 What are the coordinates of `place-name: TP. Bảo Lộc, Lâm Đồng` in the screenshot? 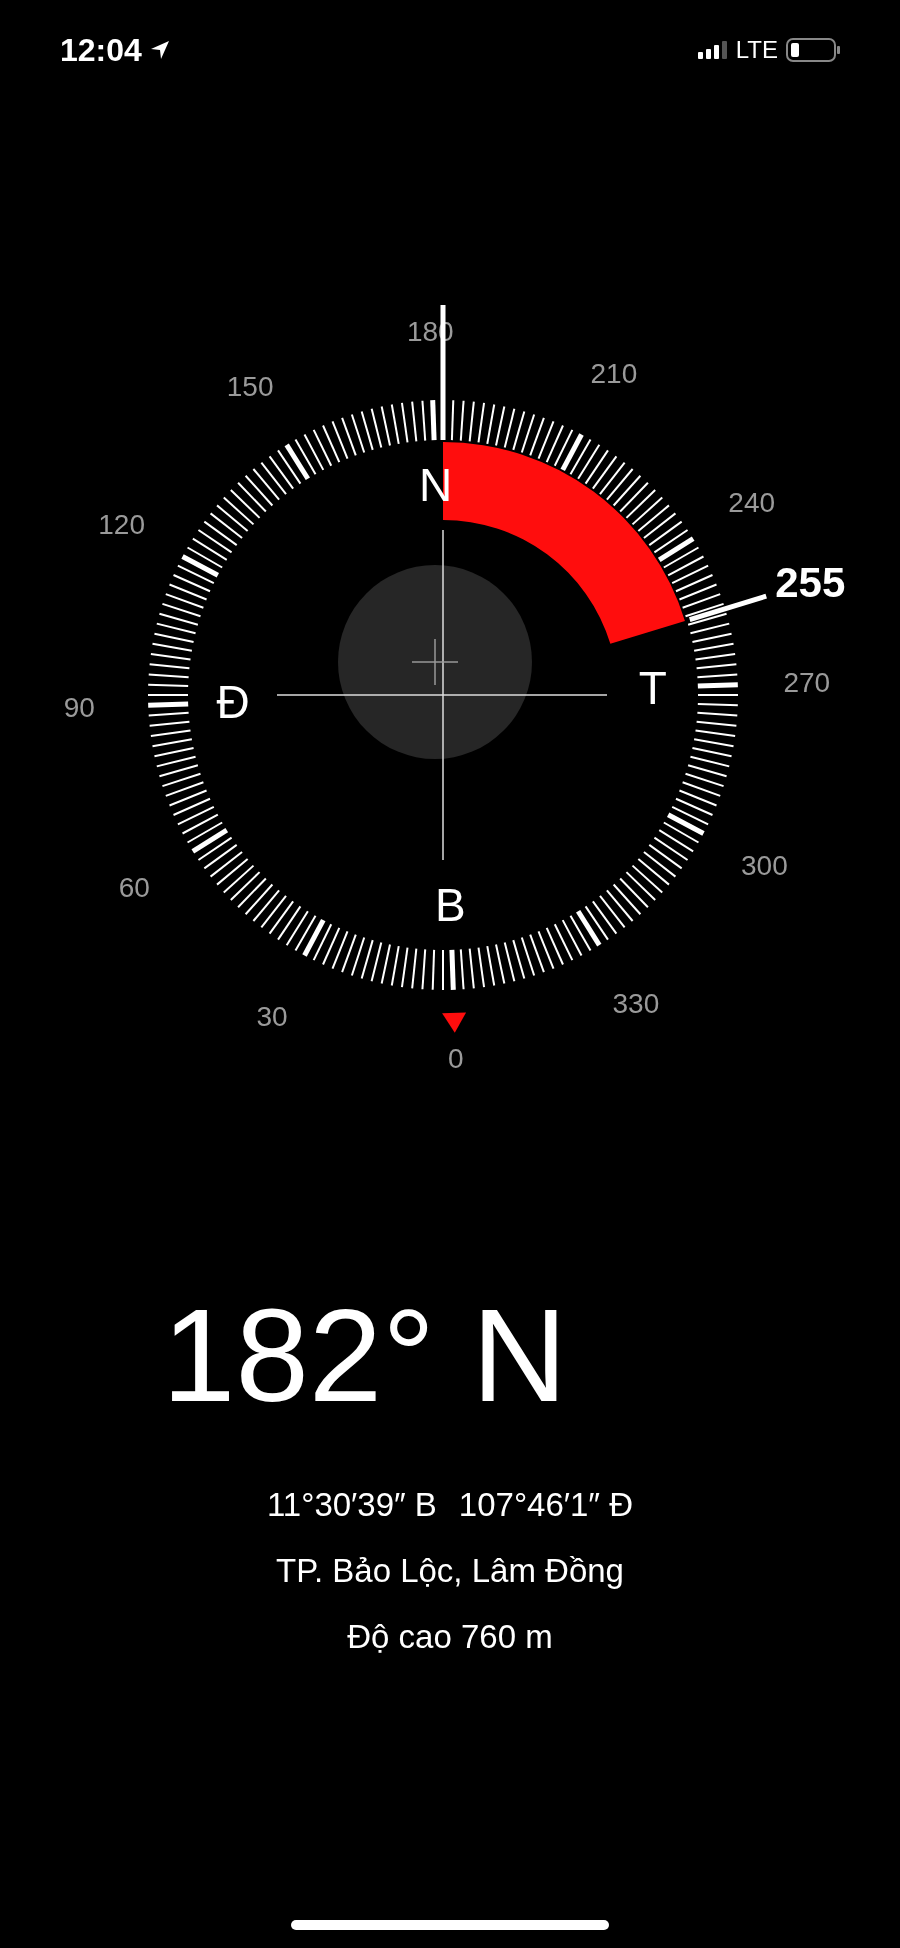 It's located at (450, 1571).